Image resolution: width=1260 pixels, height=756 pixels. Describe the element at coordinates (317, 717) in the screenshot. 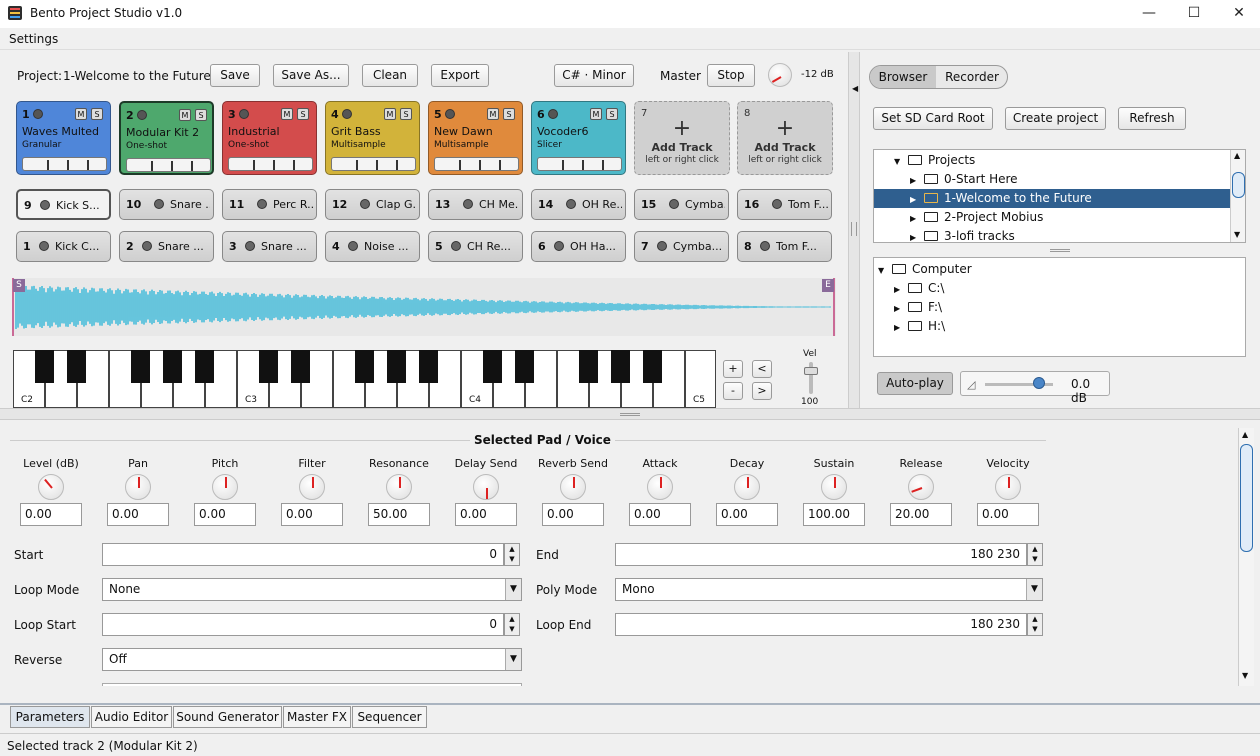

I see `tab-master-fx: Master FX` at that location.